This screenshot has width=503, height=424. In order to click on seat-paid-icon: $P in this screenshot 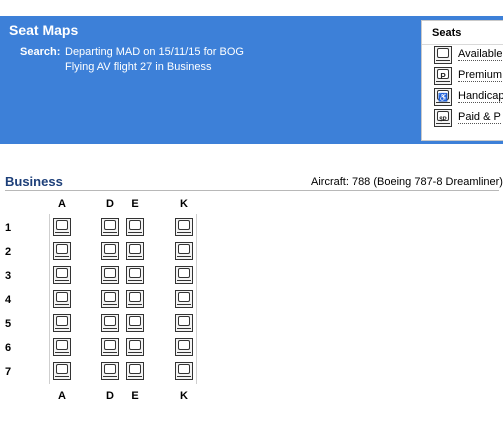, I will do `click(443, 120)`.